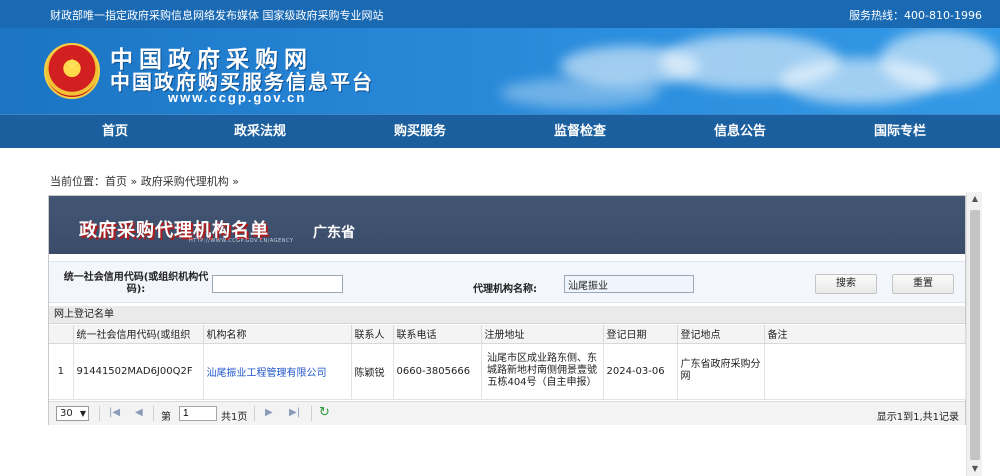 Image resolution: width=1000 pixels, height=476 pixels. I want to click on column-note: 备注, so click(865, 334).